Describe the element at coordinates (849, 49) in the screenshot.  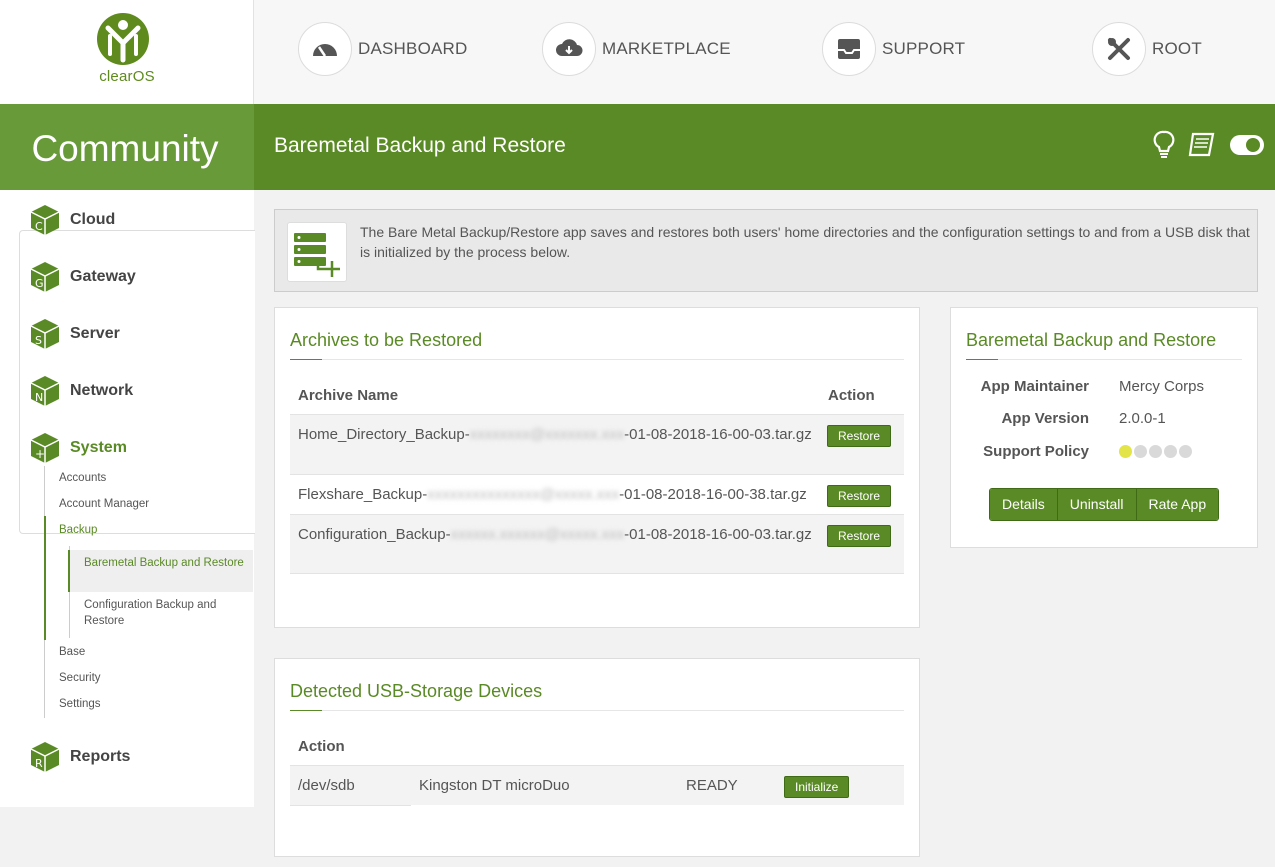
I see `inbox-tray-icon` at that location.